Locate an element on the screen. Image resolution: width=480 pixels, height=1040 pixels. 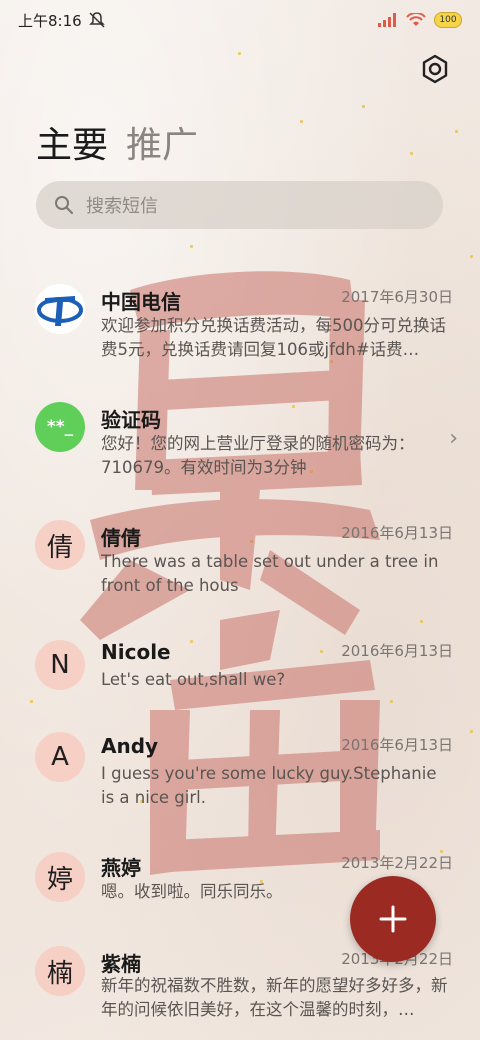
contact-name: Andy is located at coordinates (130, 746).